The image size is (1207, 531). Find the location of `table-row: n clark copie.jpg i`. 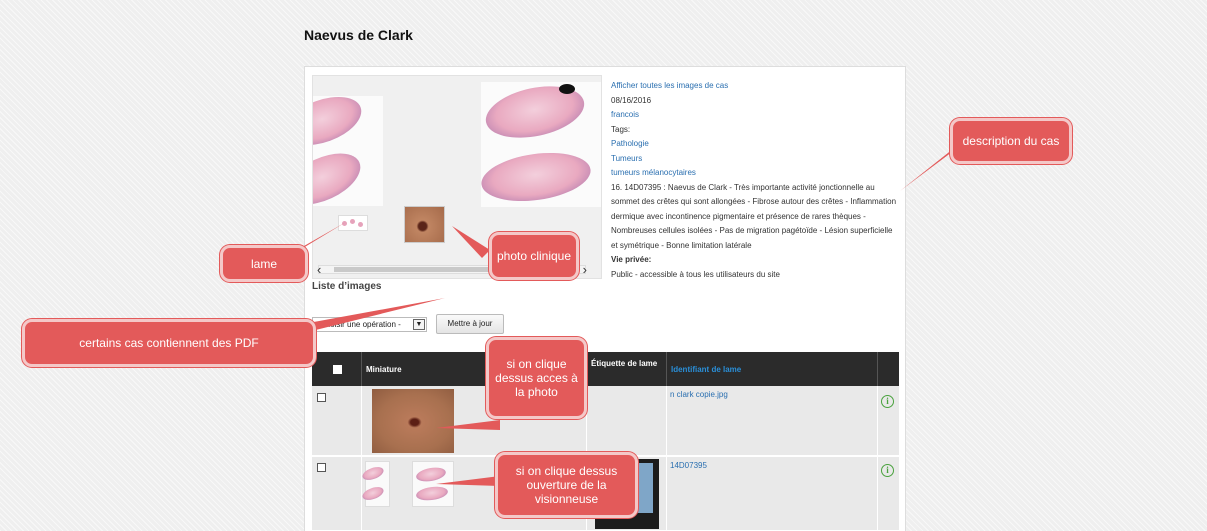

table-row: n clark copie.jpg i is located at coordinates (605, 421).